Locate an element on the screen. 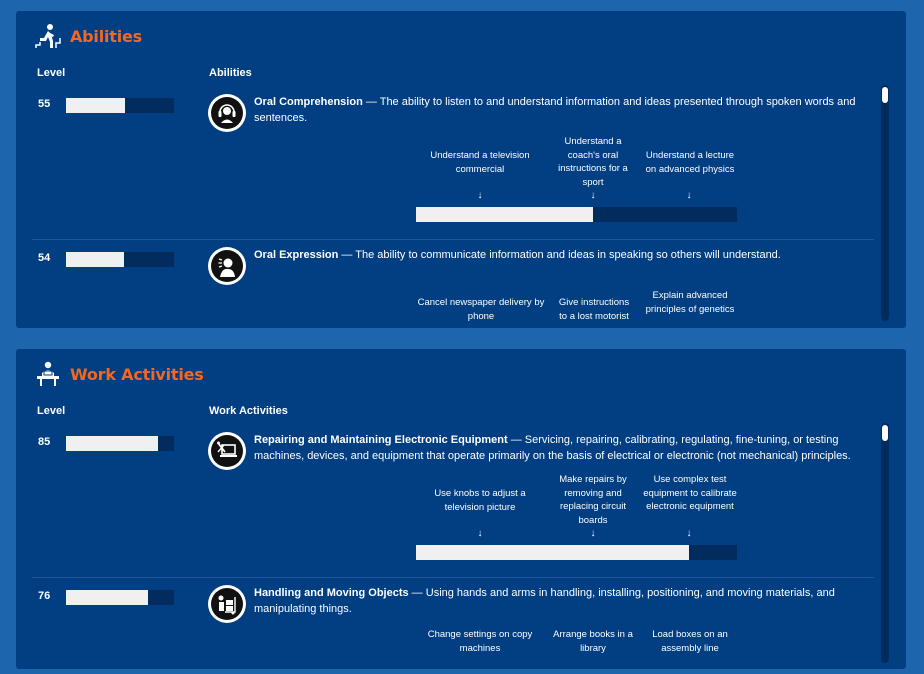 The height and width of the screenshot is (674, 924). anchor-high: Understand a lecture on advanced physics is located at coordinates (690, 162).